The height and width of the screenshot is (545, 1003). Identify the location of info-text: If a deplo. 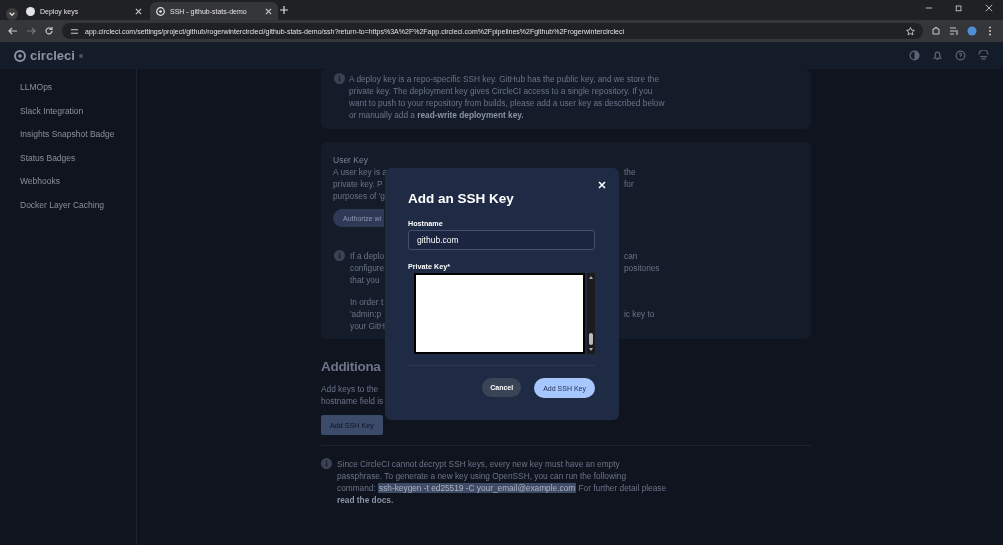
(367, 256).